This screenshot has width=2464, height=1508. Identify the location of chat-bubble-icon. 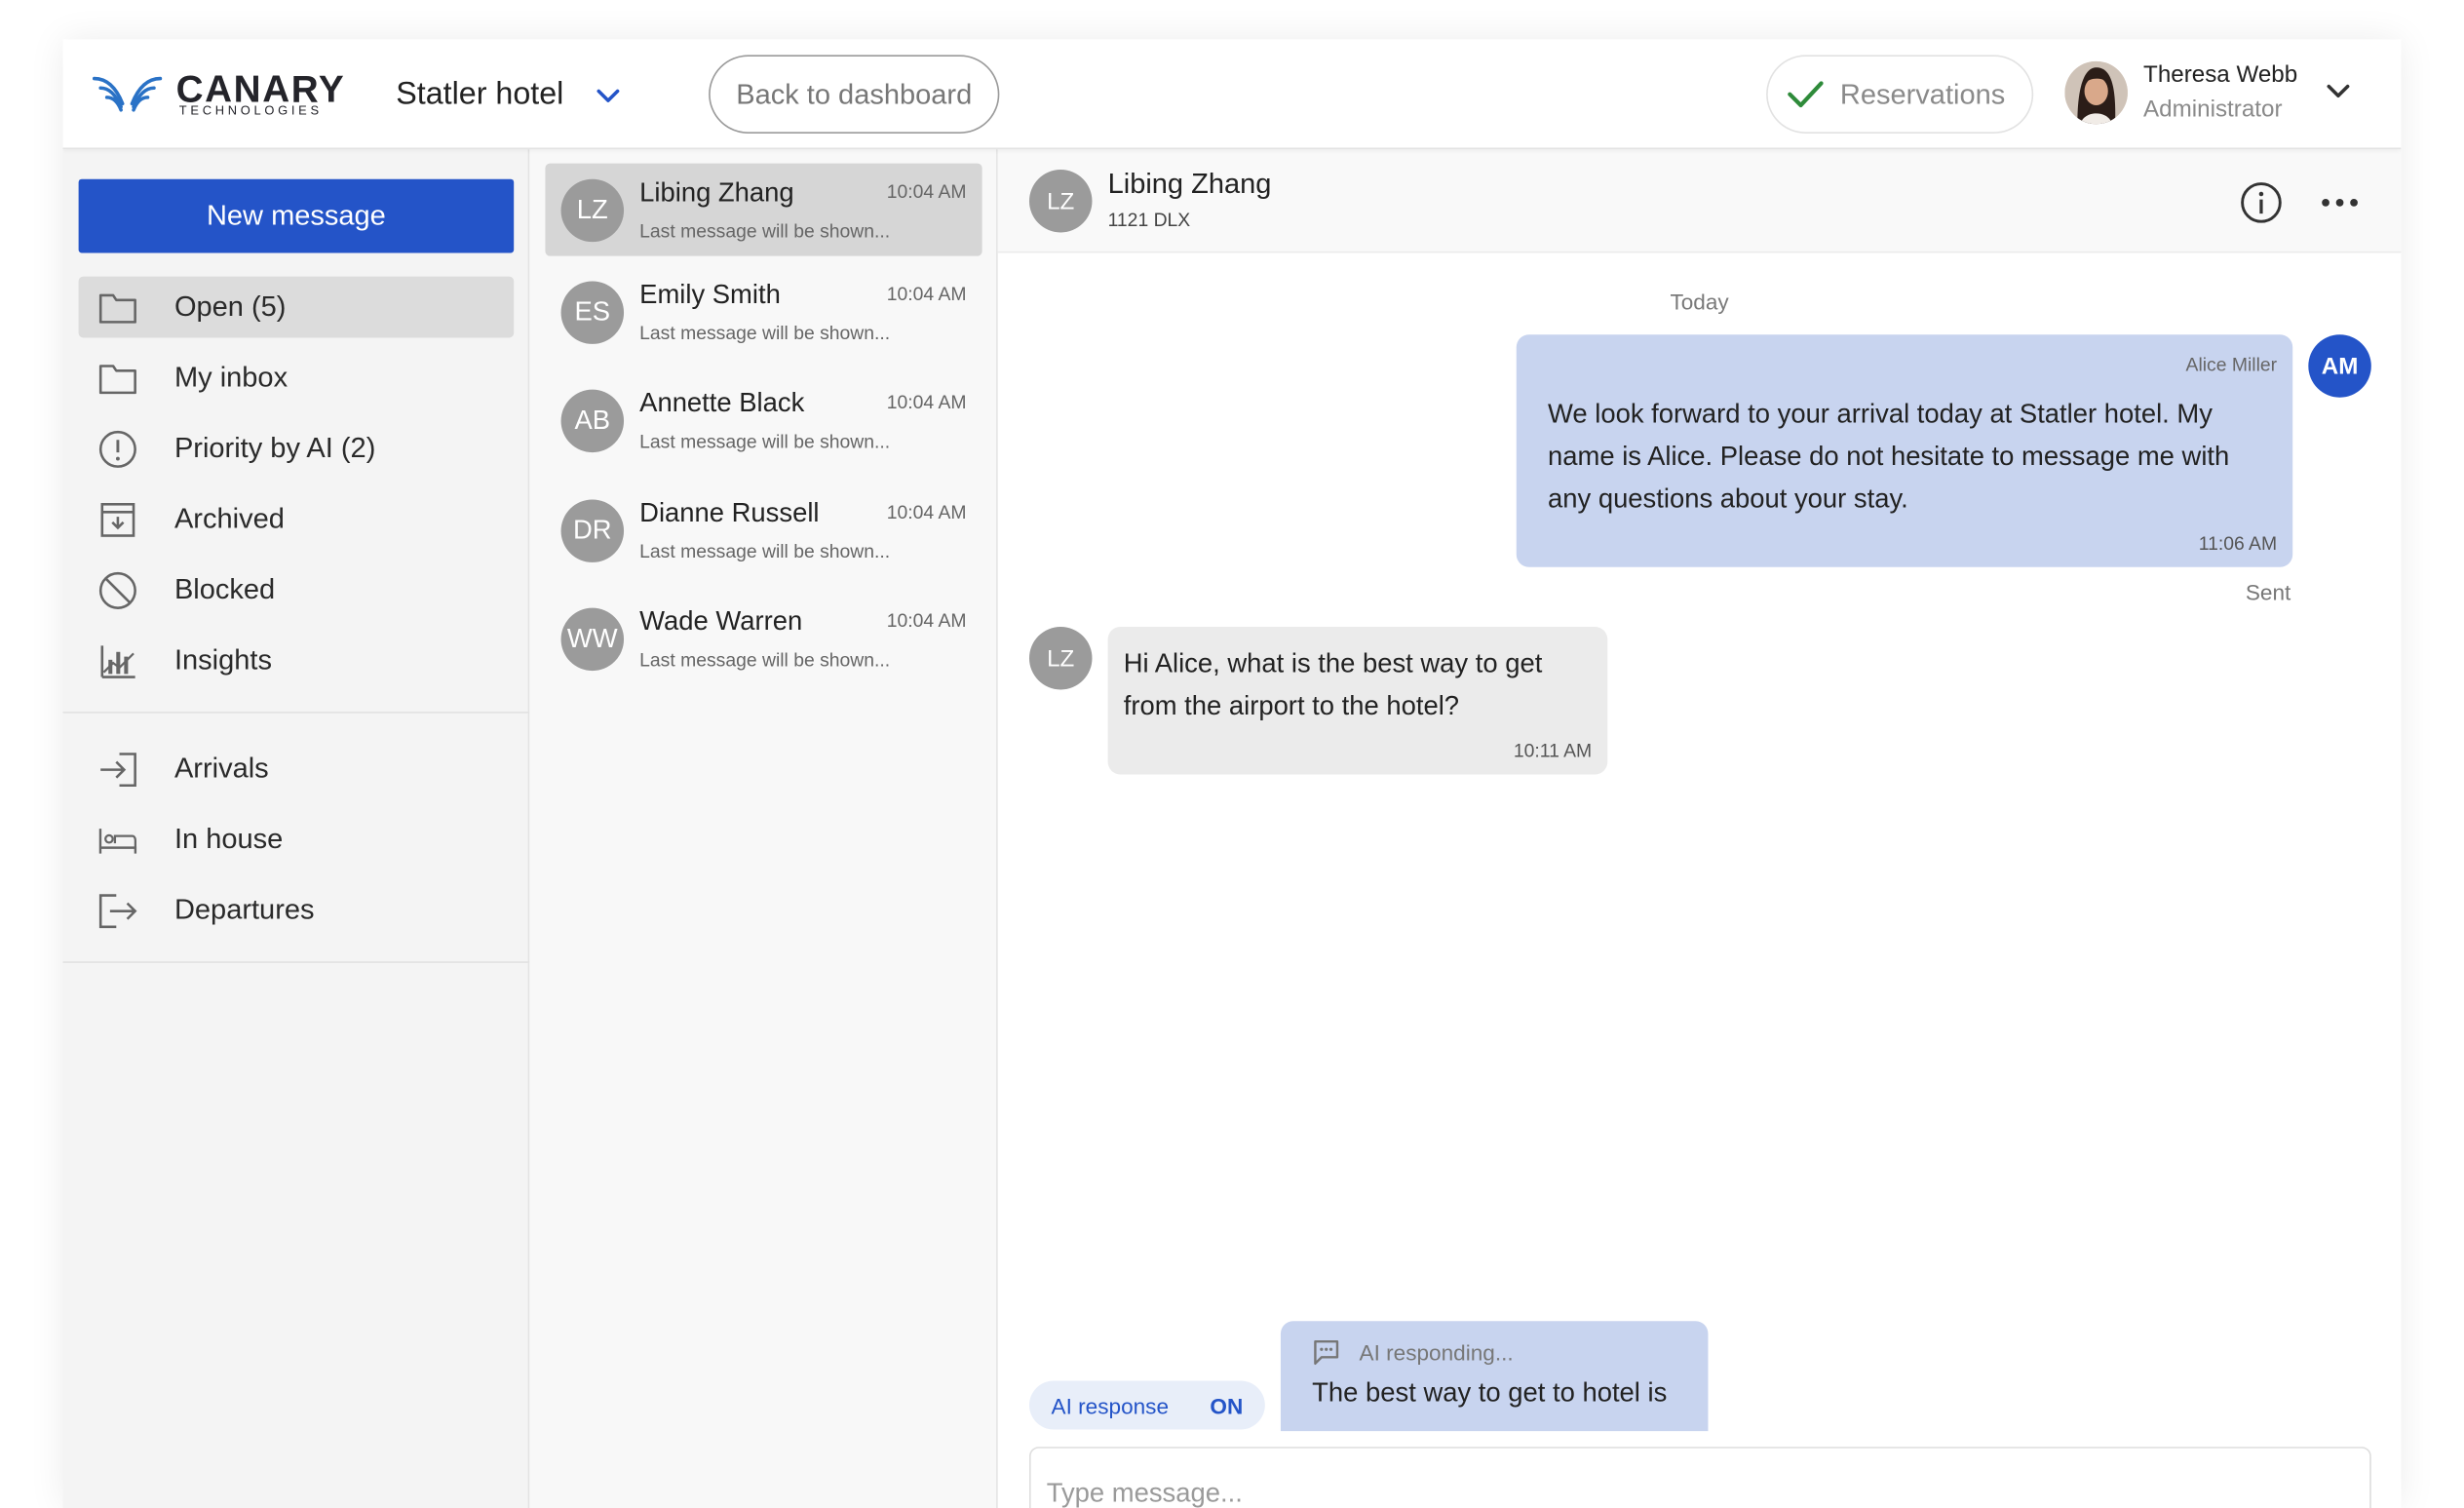
(1326, 1353).